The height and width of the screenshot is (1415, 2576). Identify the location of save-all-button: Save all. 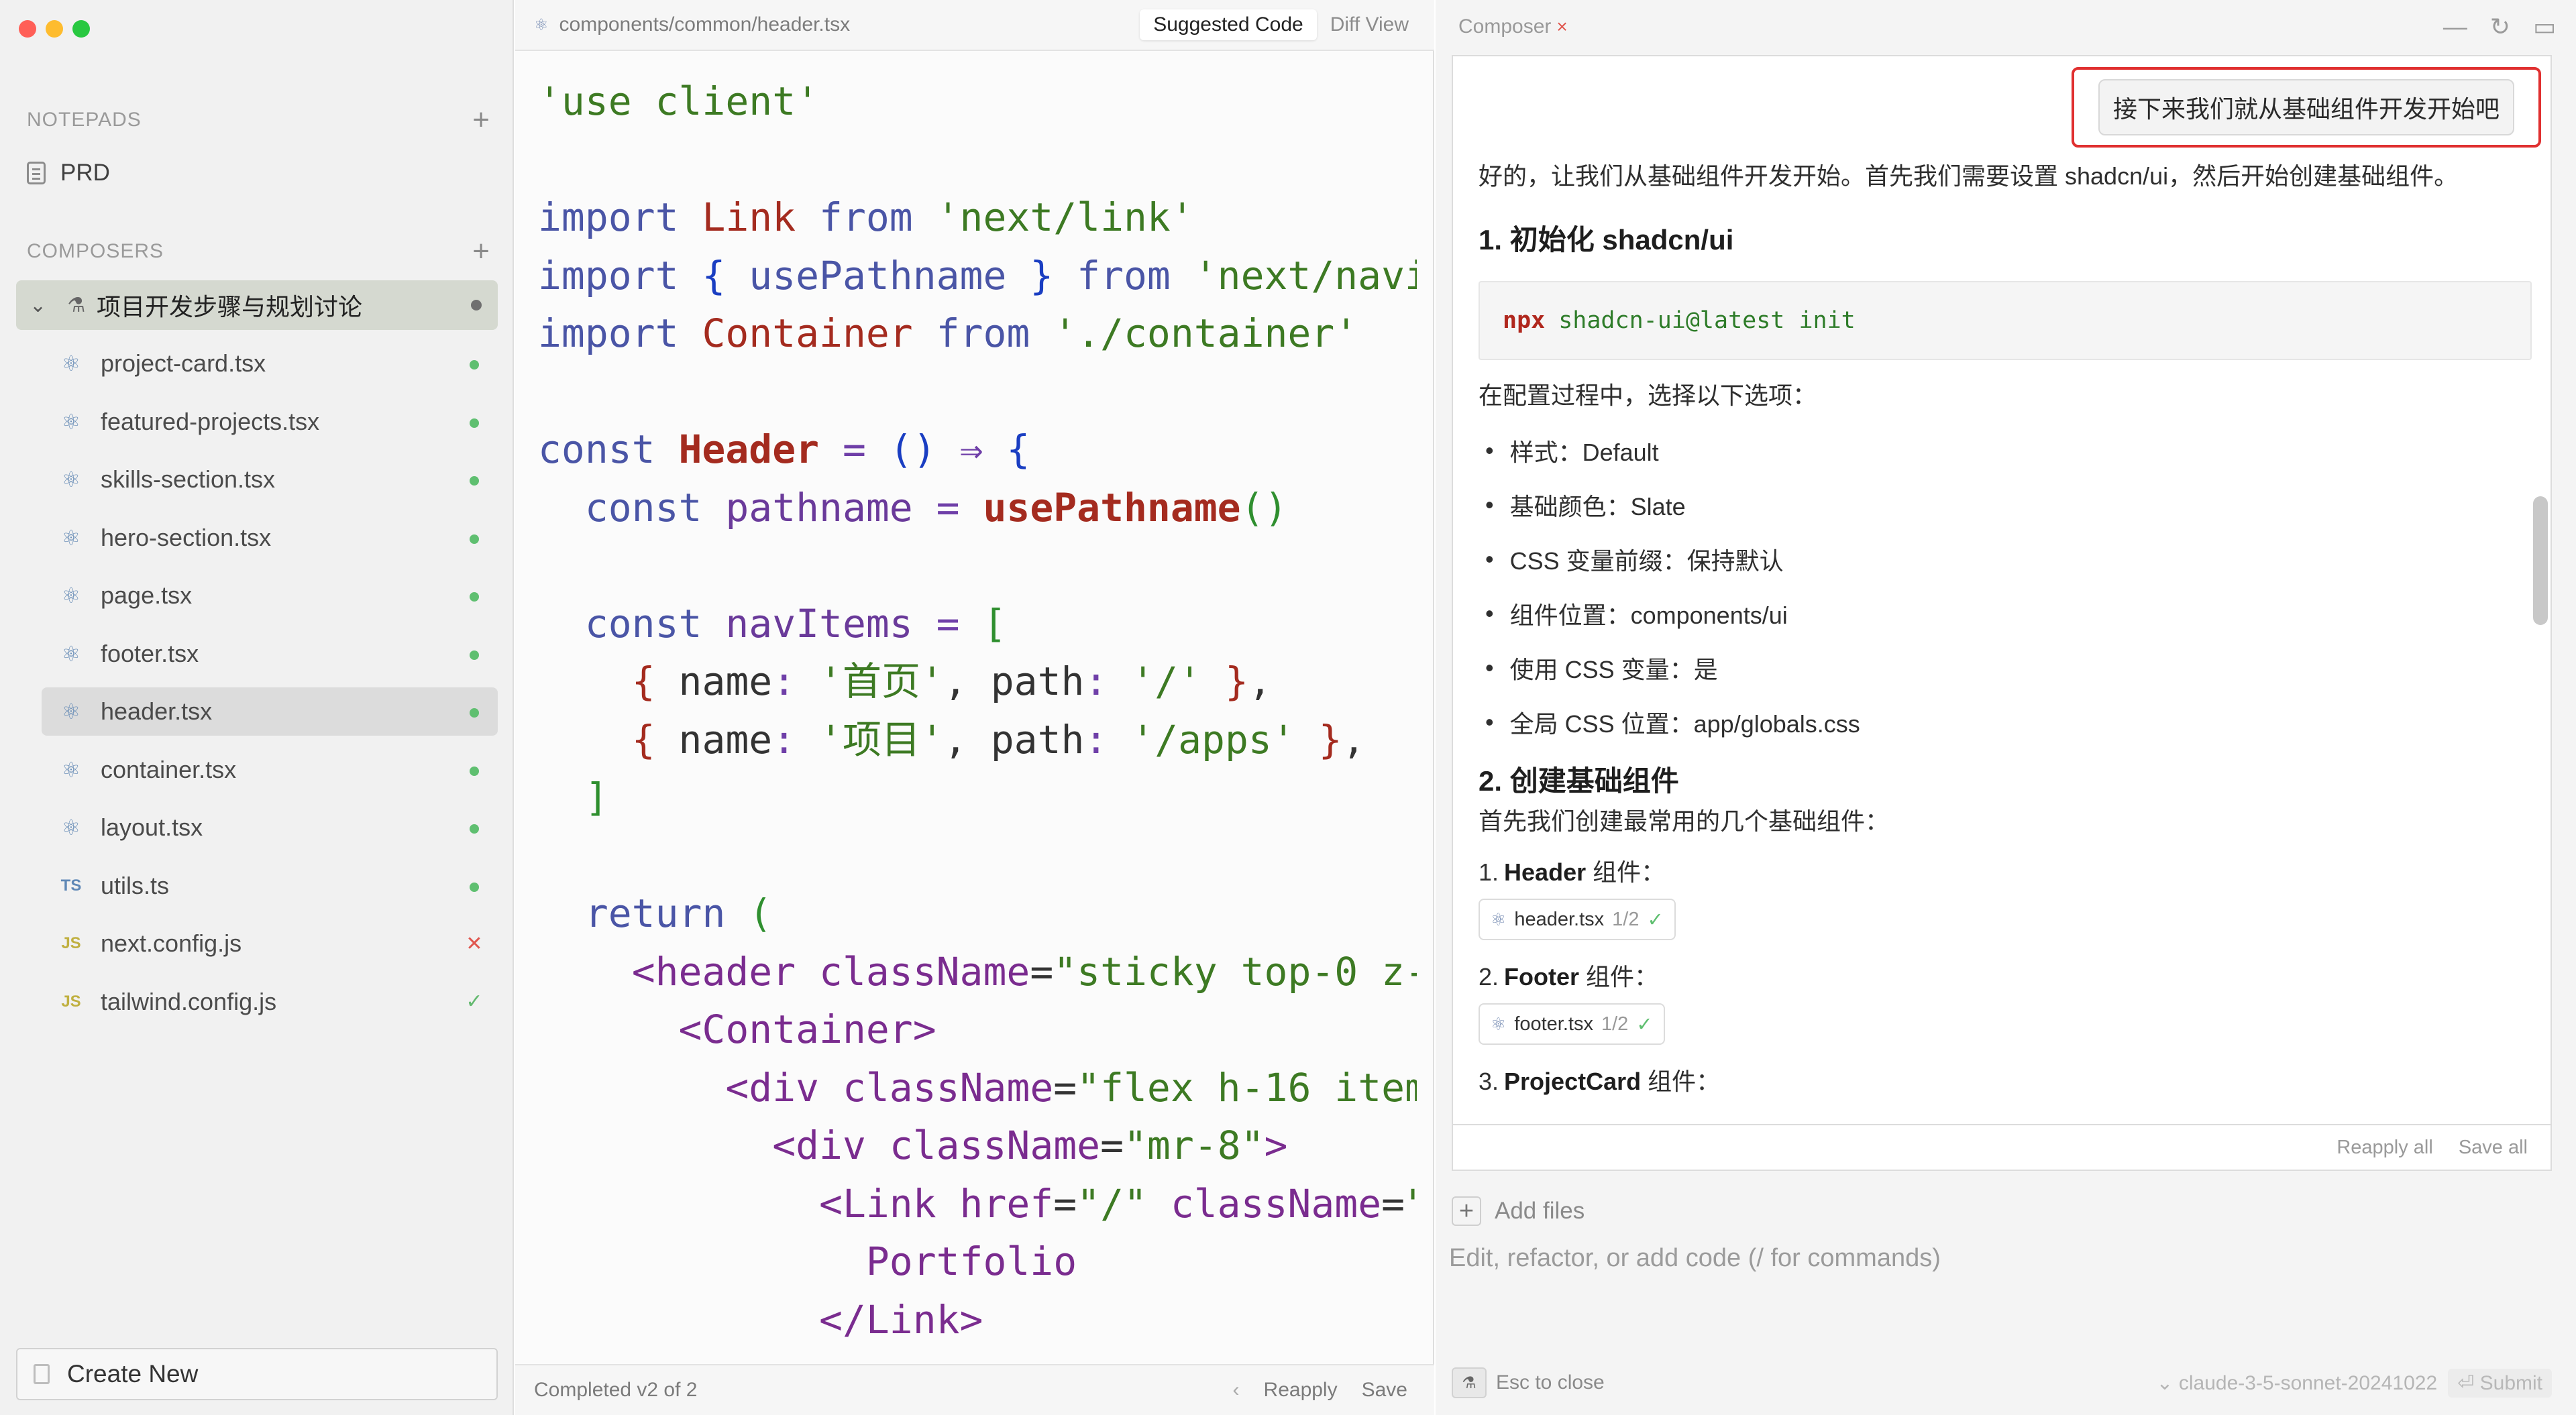
(2493, 1148).